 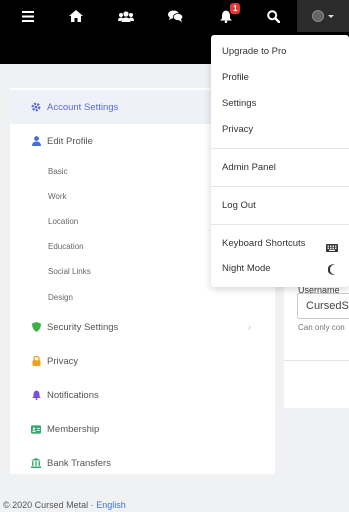 I want to click on menu-item-admin-panel: Admin Panel, so click(x=249, y=167).